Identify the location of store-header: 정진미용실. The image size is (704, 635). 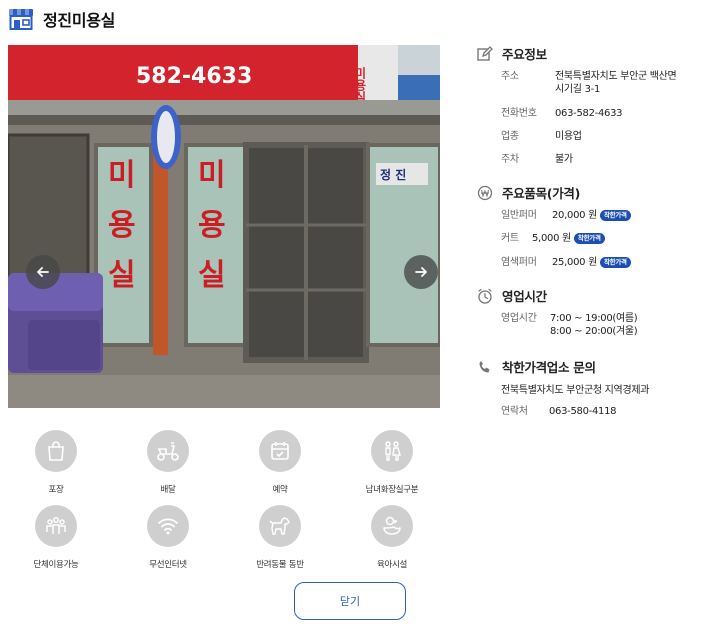
(61, 19).